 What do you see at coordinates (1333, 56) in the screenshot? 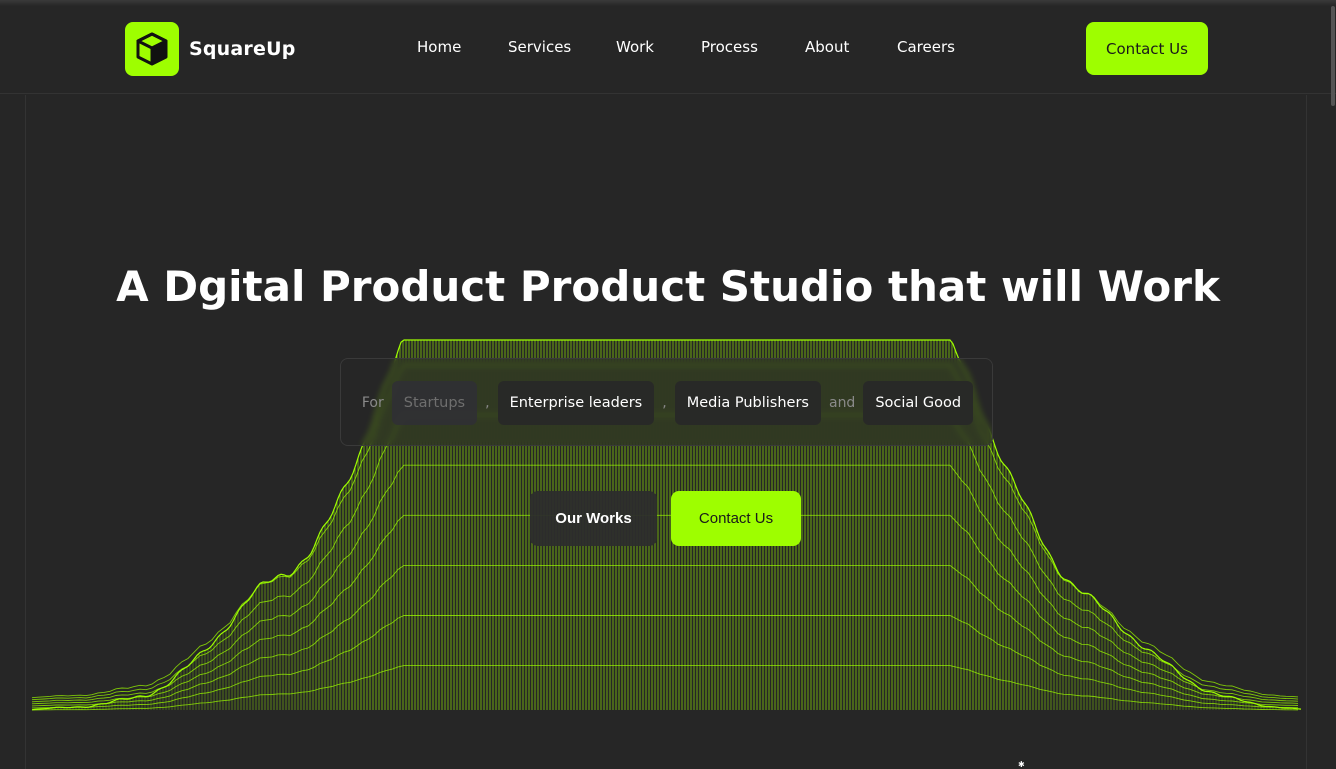
I see `page-scrollbar` at bounding box center [1333, 56].